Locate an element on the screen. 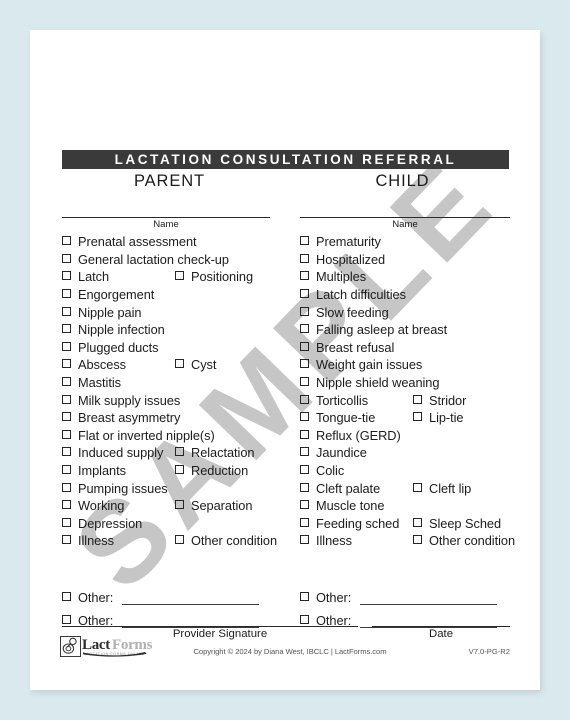 This screenshot has height=720, width=570. checkbox-label: Nipple infection is located at coordinates (121, 330).